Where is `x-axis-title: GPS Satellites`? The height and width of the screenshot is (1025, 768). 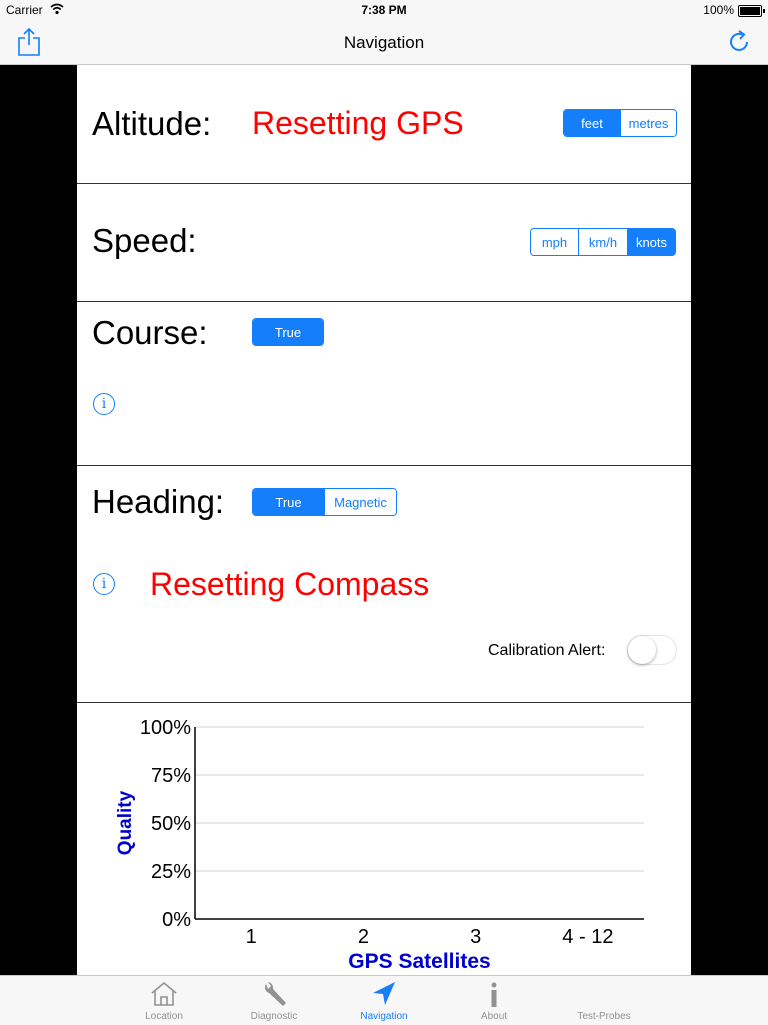 x-axis-title: GPS Satellites is located at coordinates (419, 961).